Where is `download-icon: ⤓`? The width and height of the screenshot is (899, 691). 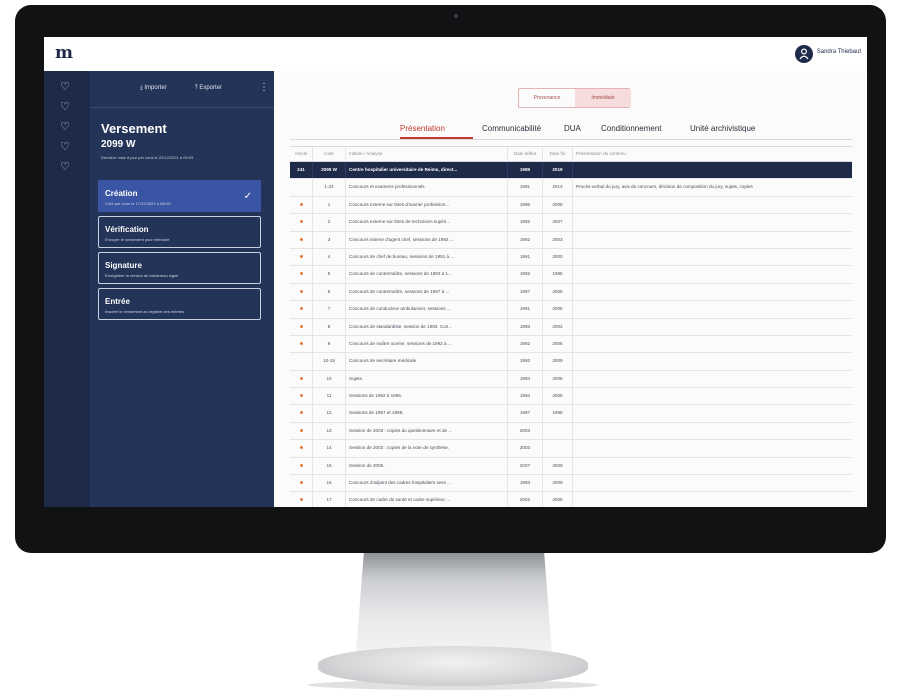 download-icon: ⤓ is located at coordinates (141, 88).